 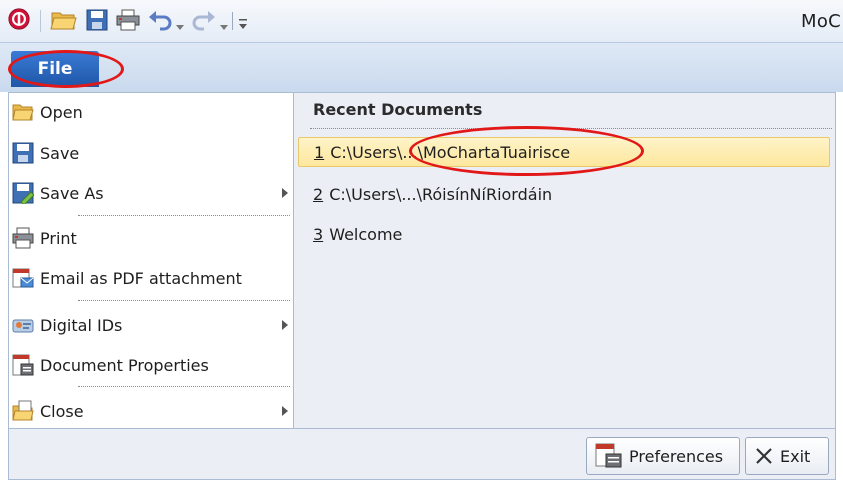 I want to click on recent-document-path: C:\Users\...\RóisínNíRiordáin, so click(x=441, y=194).